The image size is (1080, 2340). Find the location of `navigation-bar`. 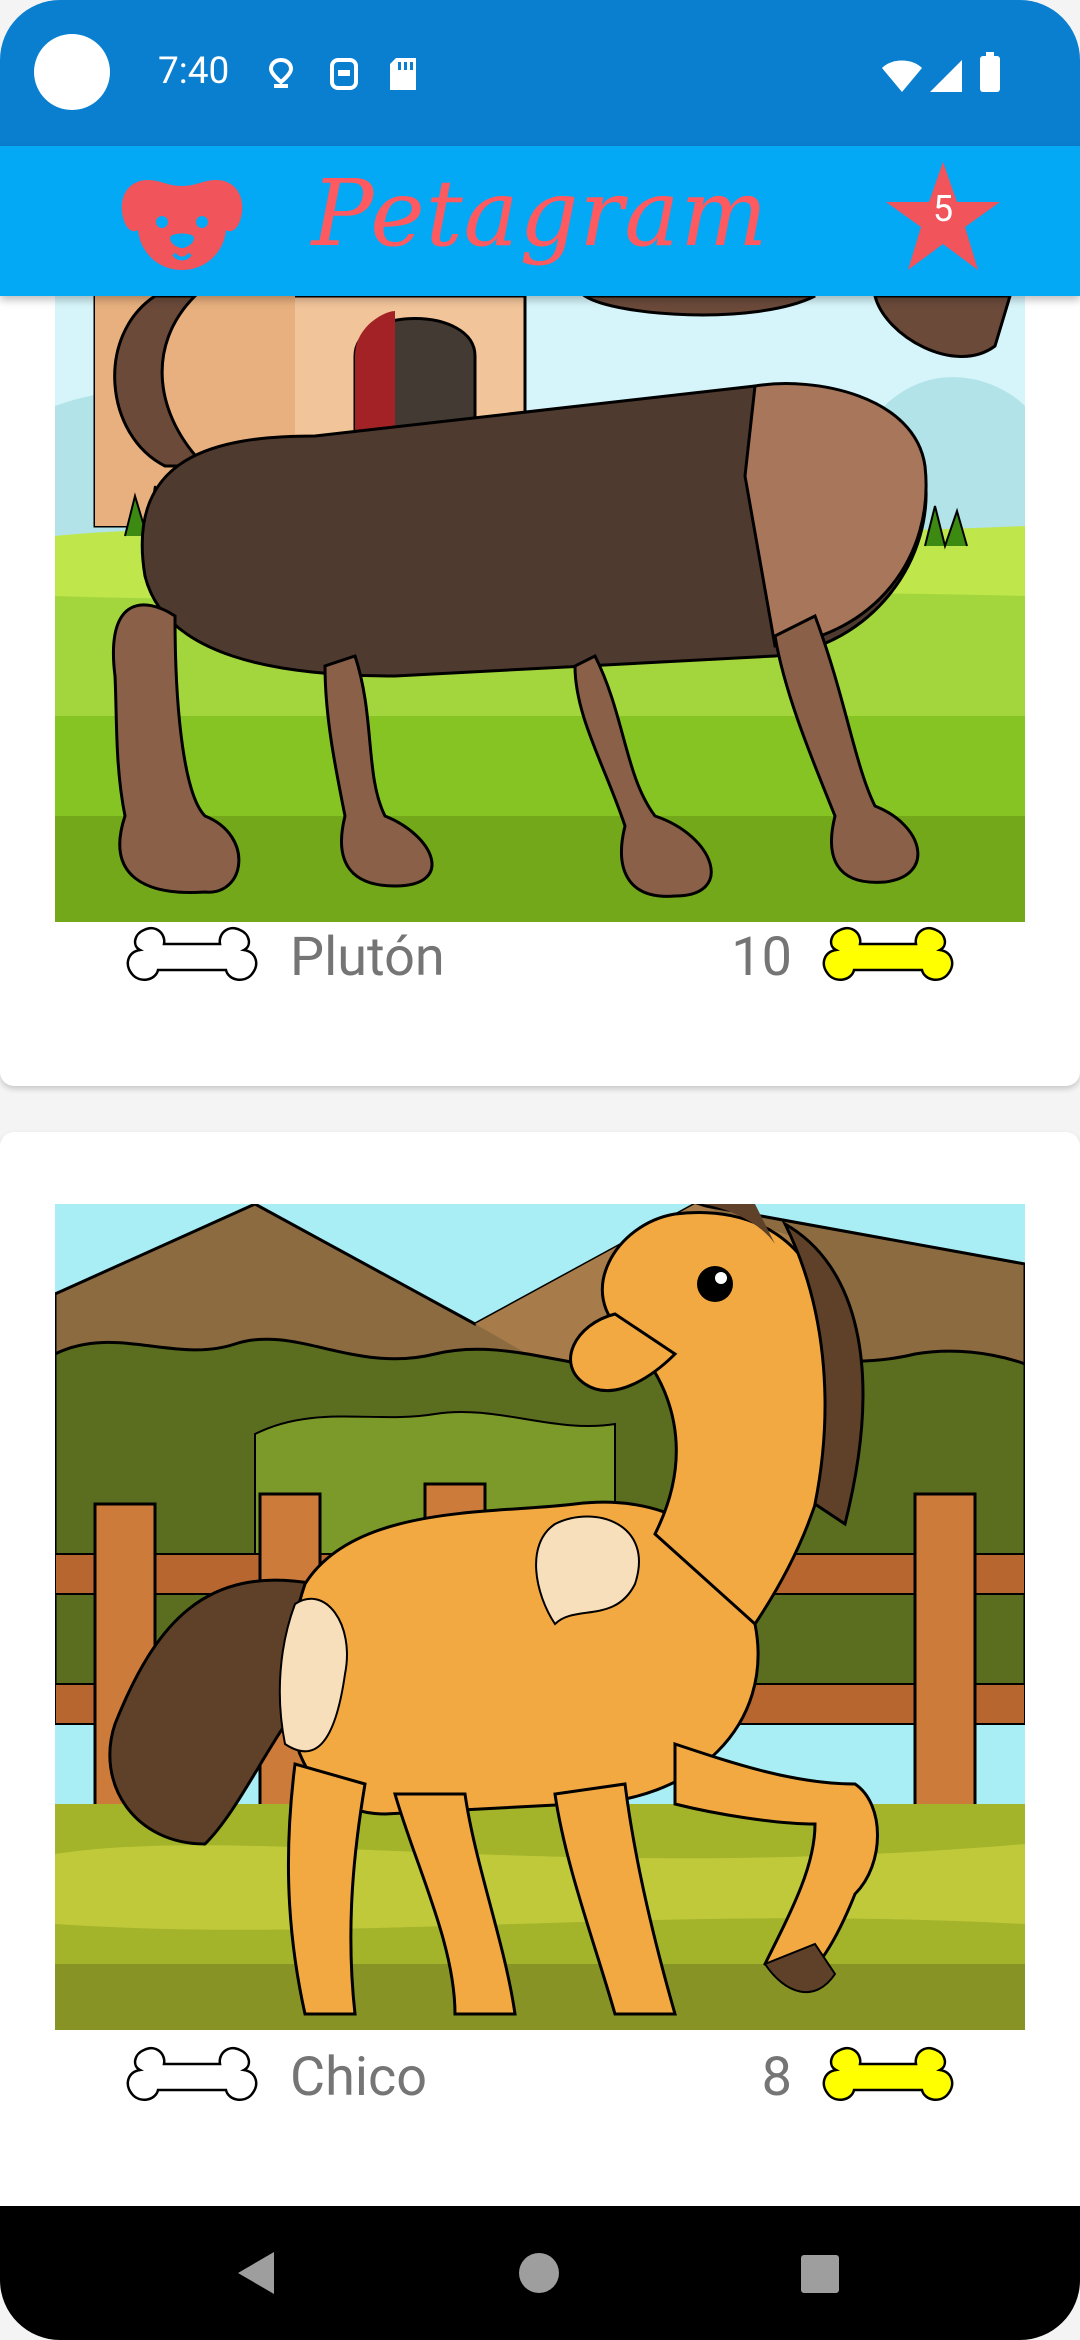

navigation-bar is located at coordinates (540, 2273).